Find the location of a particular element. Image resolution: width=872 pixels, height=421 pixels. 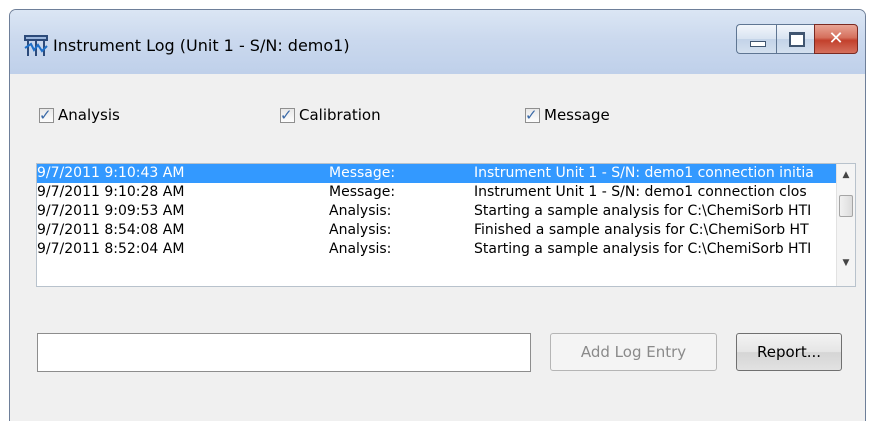

message-checkbox-label: Message is located at coordinates (577, 115).